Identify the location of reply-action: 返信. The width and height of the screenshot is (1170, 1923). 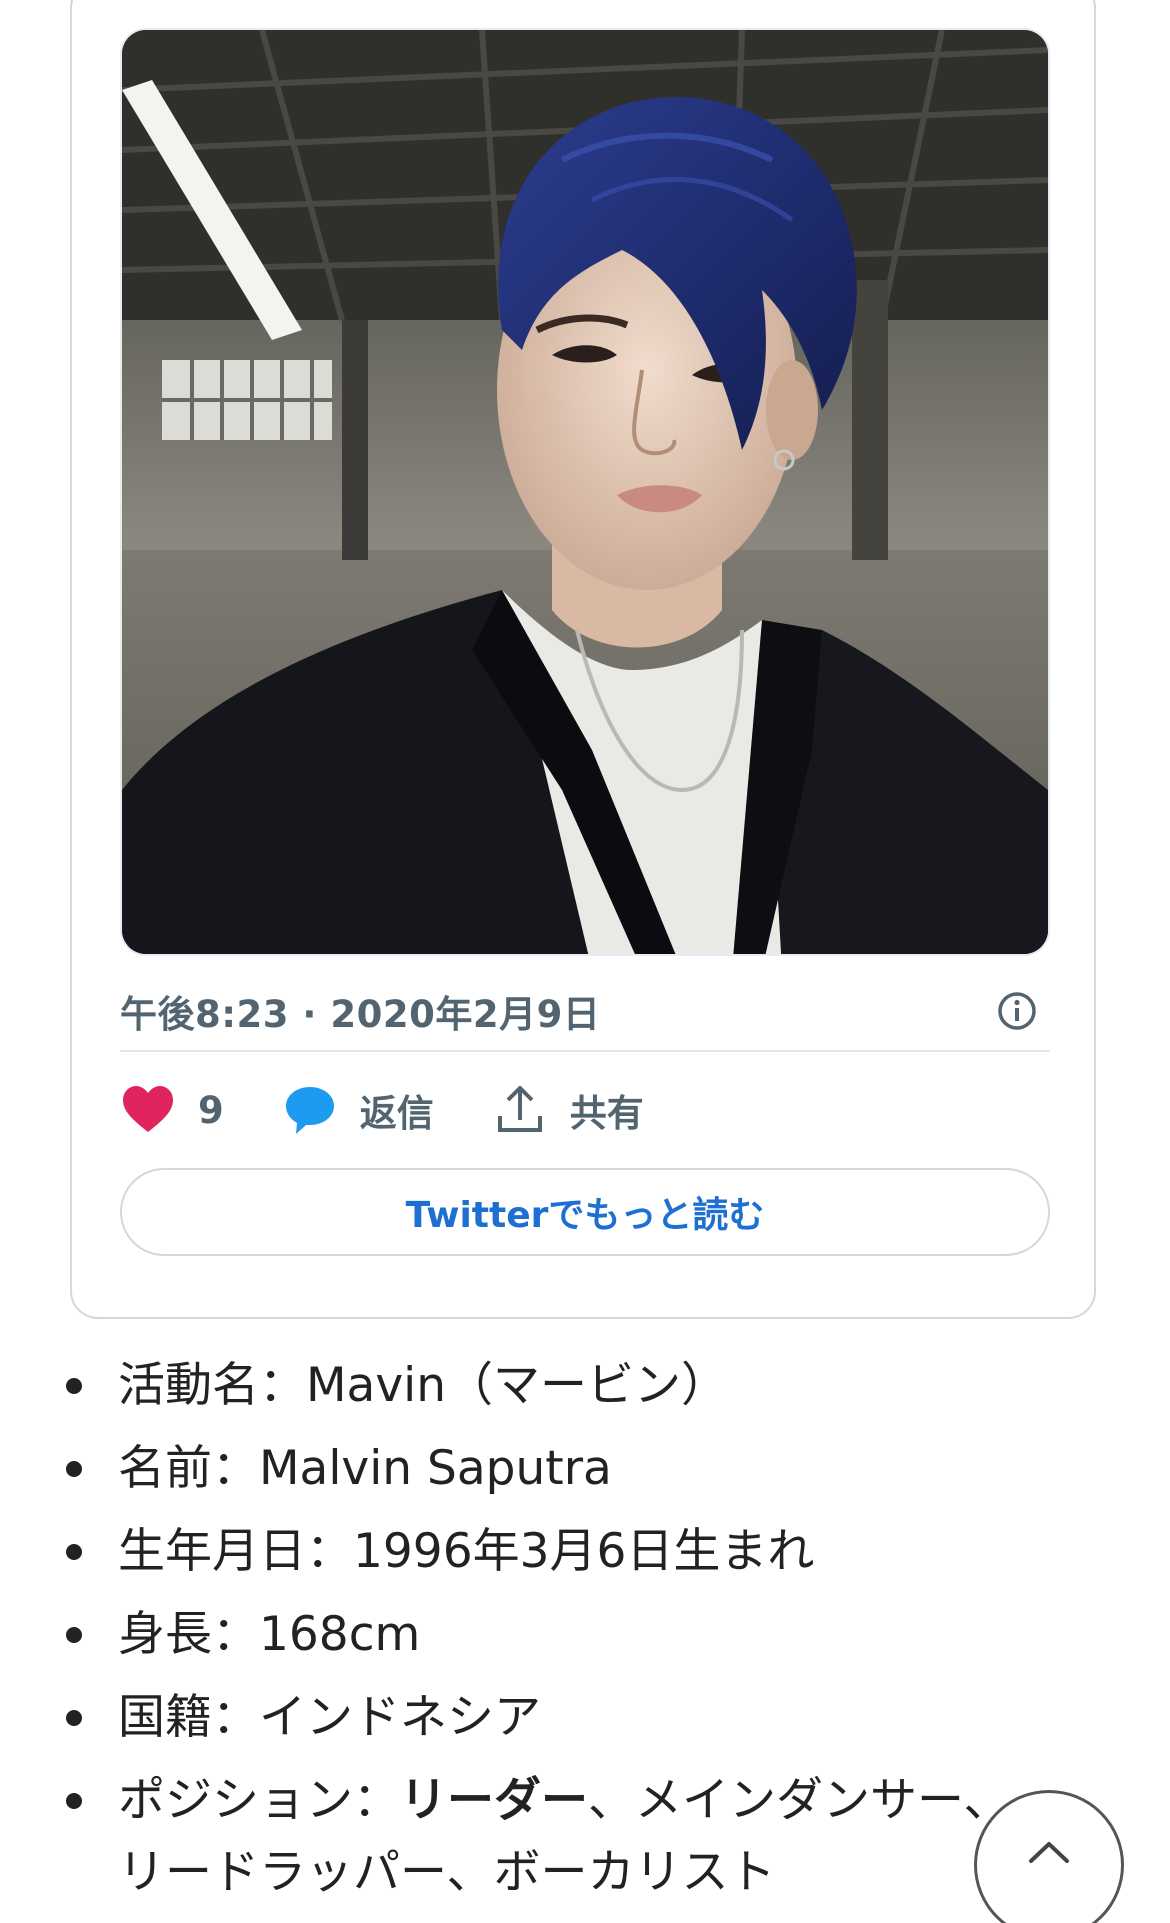
(358, 1110).